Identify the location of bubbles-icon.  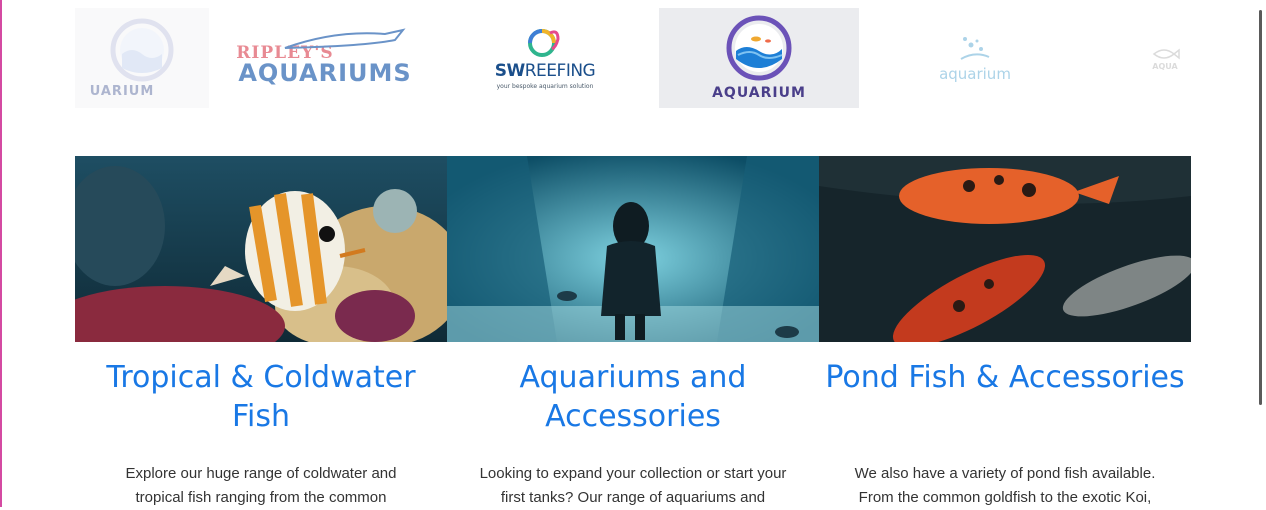
(975, 48).